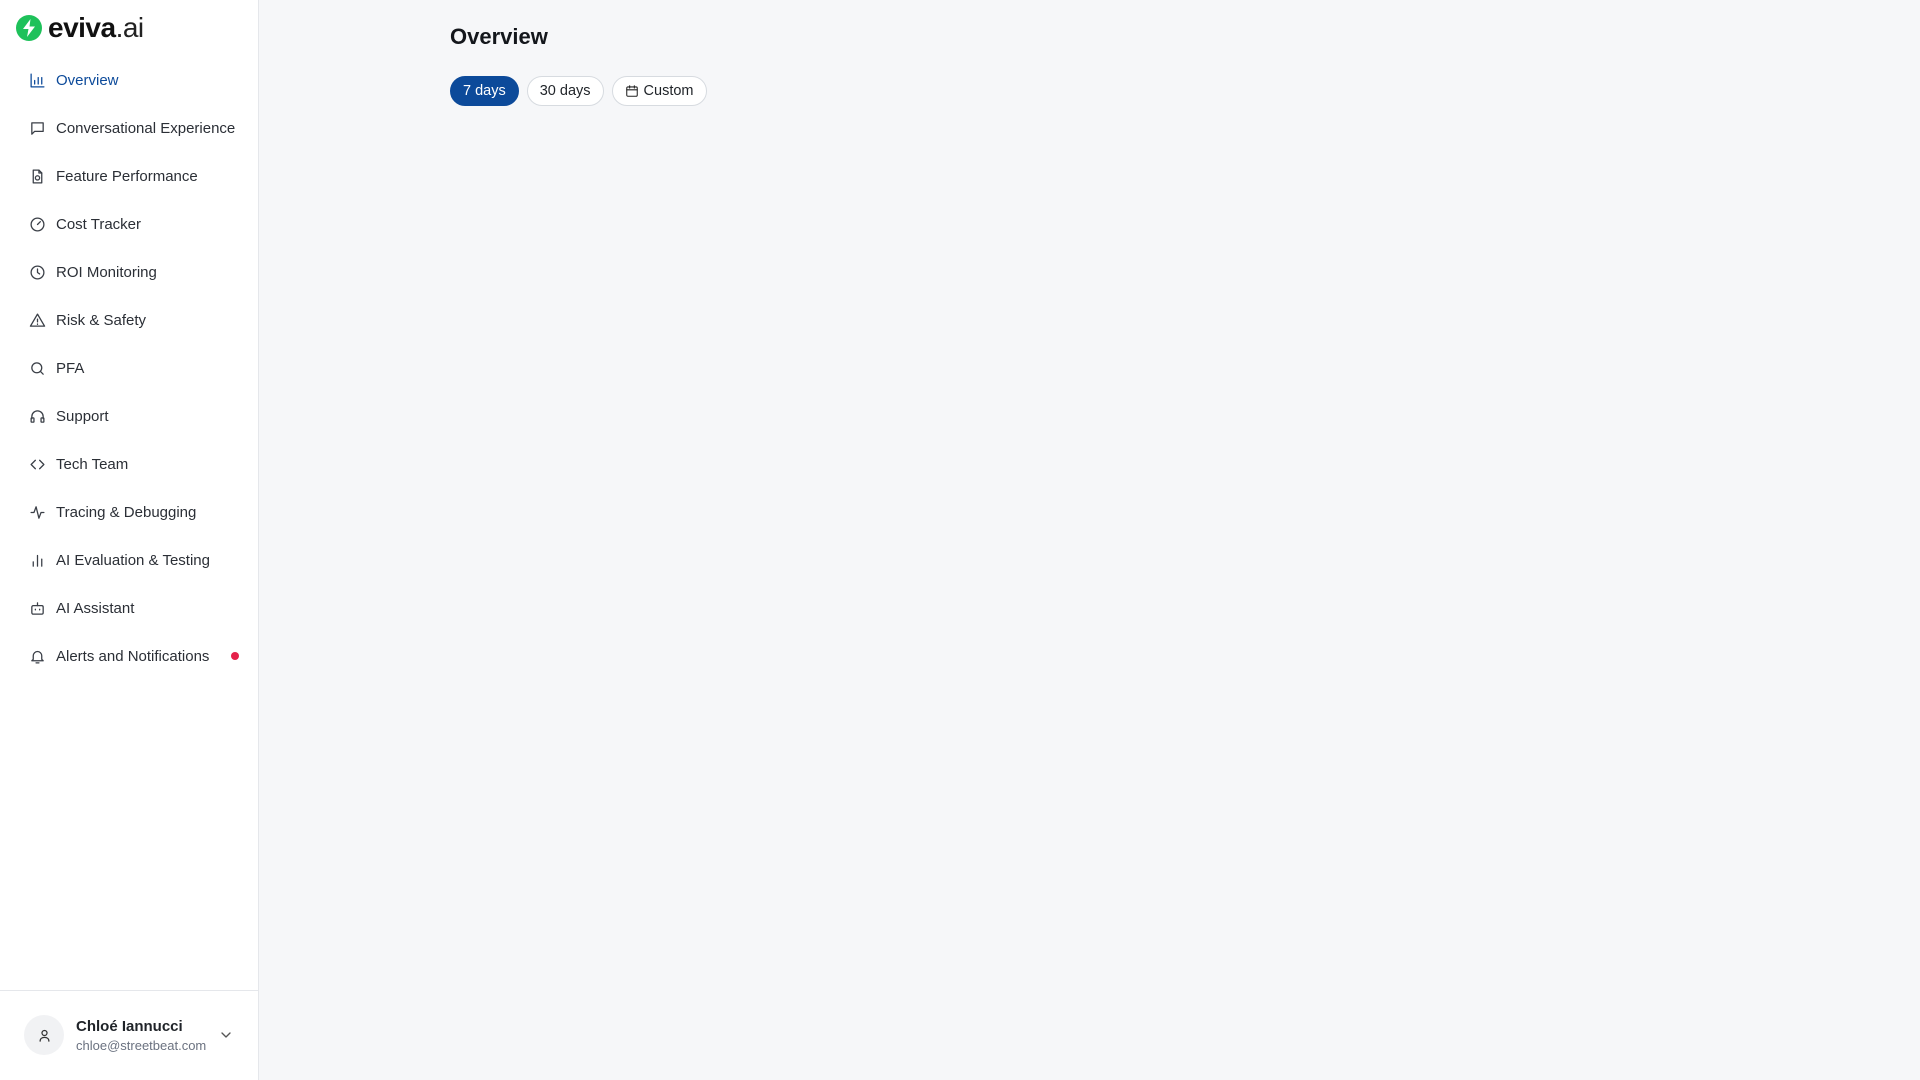 The image size is (1920, 1080). Describe the element at coordinates (129, 1026) in the screenshot. I see `user-name: Chloé Iannucci` at that location.